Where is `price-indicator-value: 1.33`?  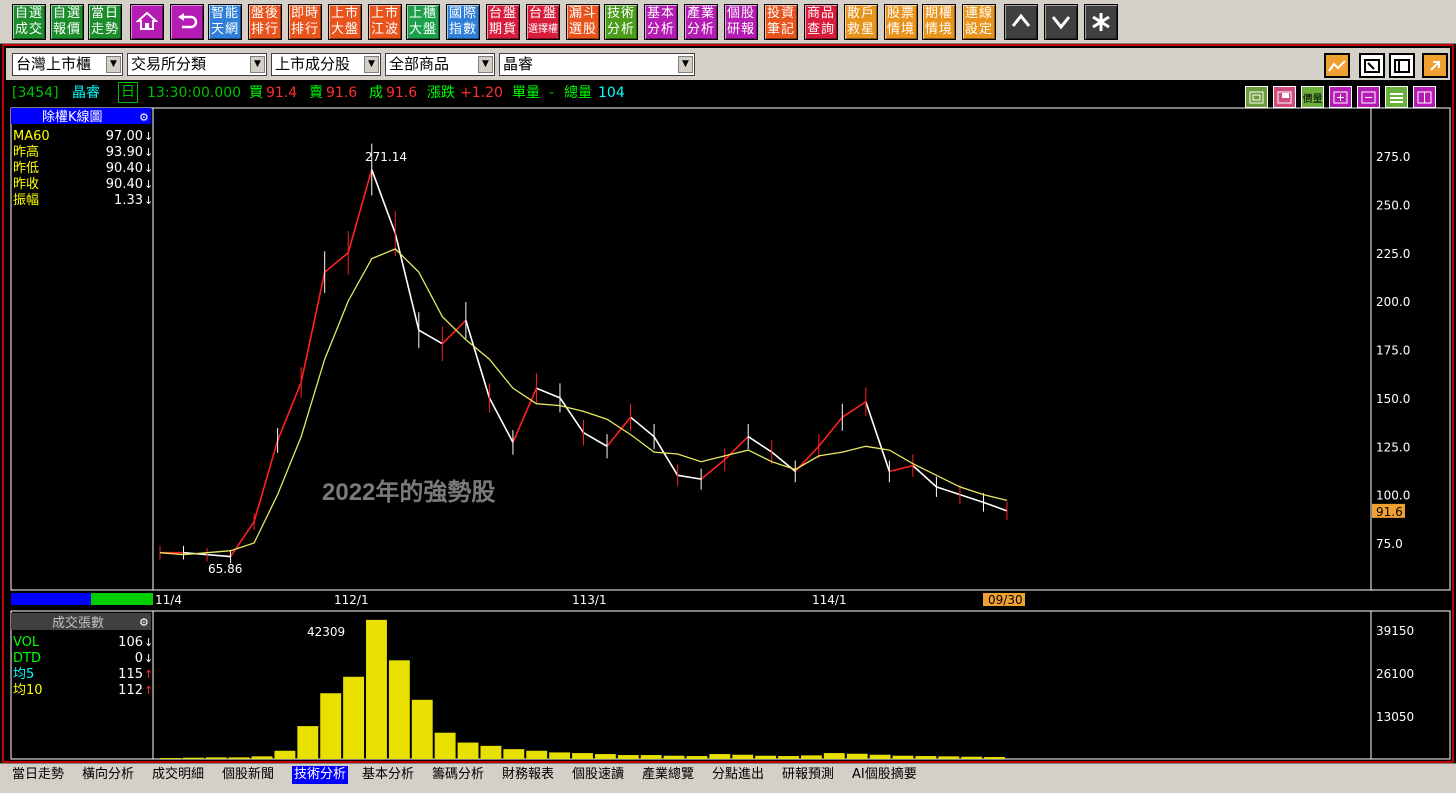 price-indicator-value: 1.33 is located at coordinates (128, 200).